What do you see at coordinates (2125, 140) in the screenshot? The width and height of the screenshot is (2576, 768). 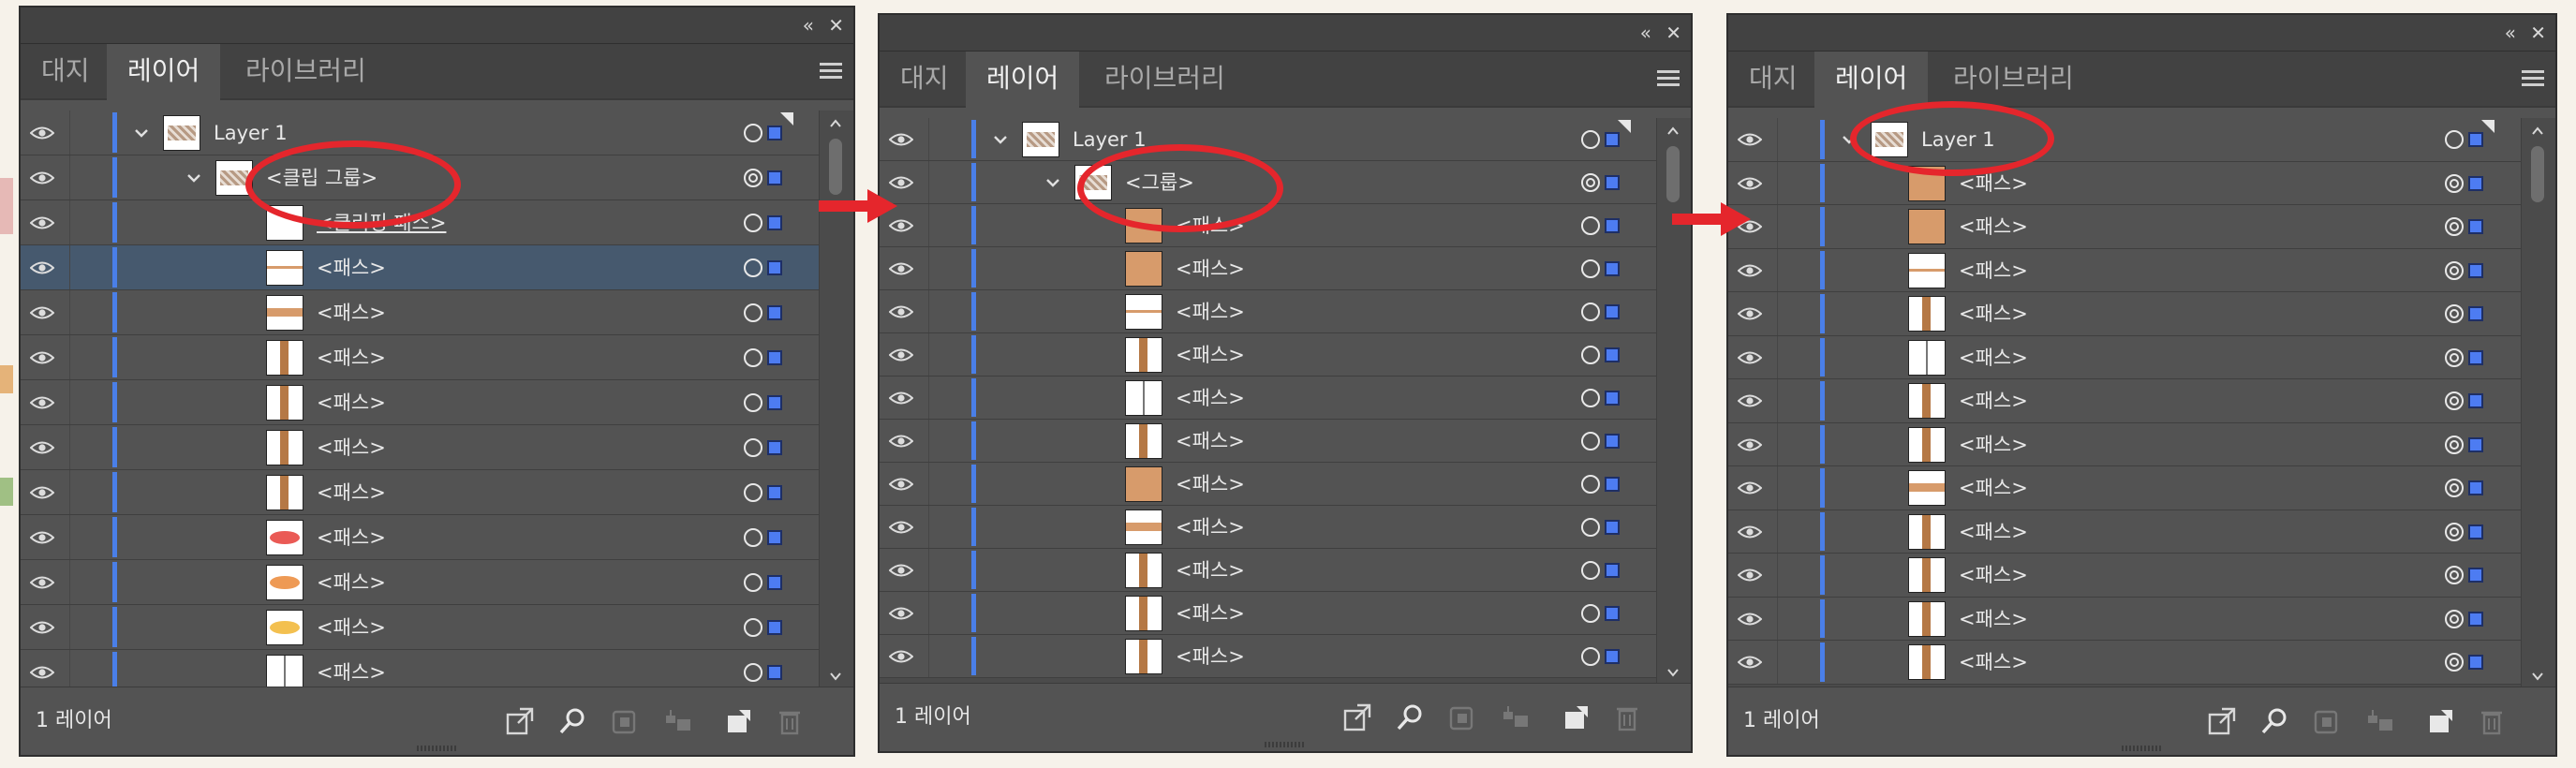 I see `layer-row: Layer 1` at bounding box center [2125, 140].